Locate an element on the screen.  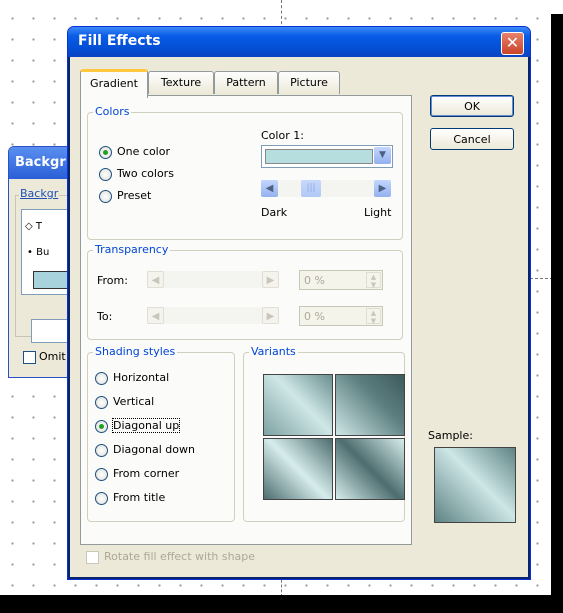
radio-preset is located at coordinates (105, 196).